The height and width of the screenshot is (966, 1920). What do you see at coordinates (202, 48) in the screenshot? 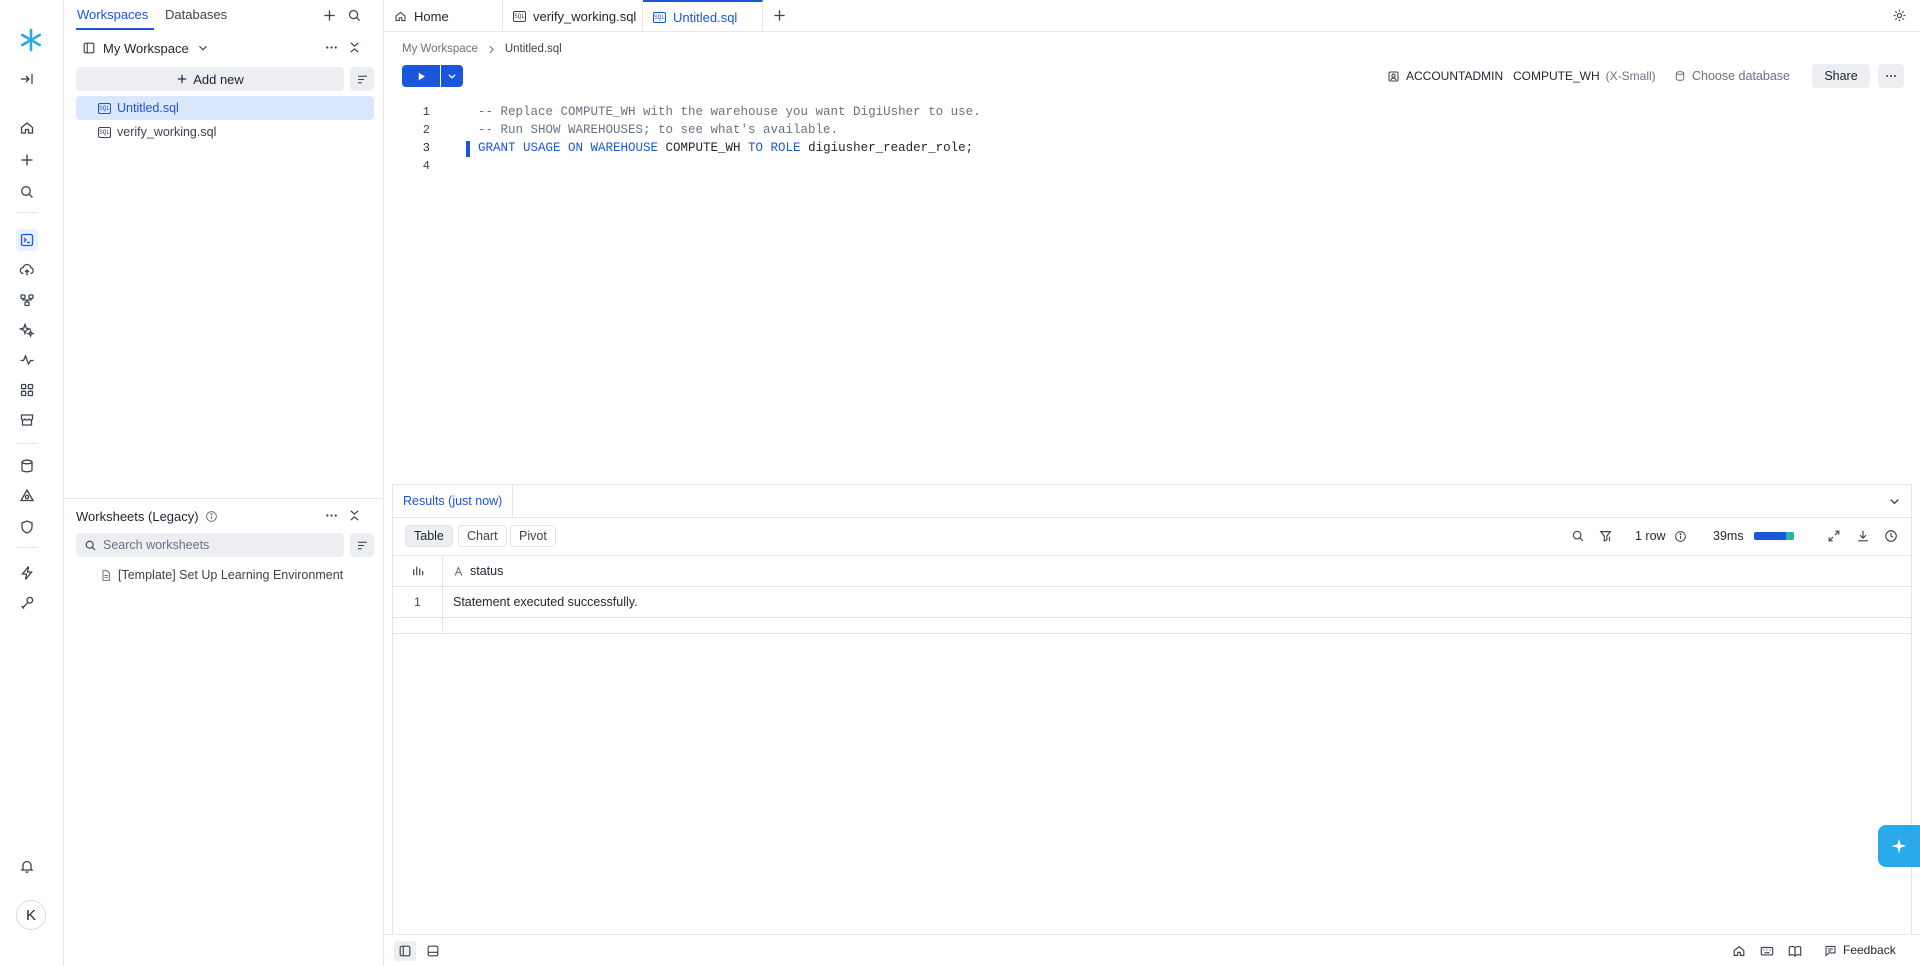
I see `chevron-down-icon` at bounding box center [202, 48].